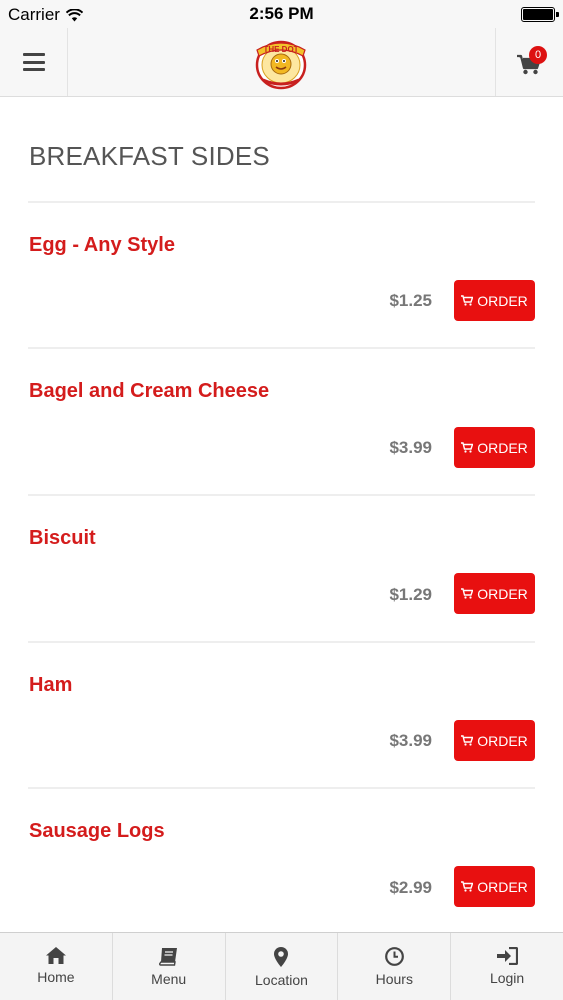 Image resolution: width=563 pixels, height=1000 pixels. Describe the element at coordinates (51, 685) in the screenshot. I see `item-name-ham: Ham` at that location.